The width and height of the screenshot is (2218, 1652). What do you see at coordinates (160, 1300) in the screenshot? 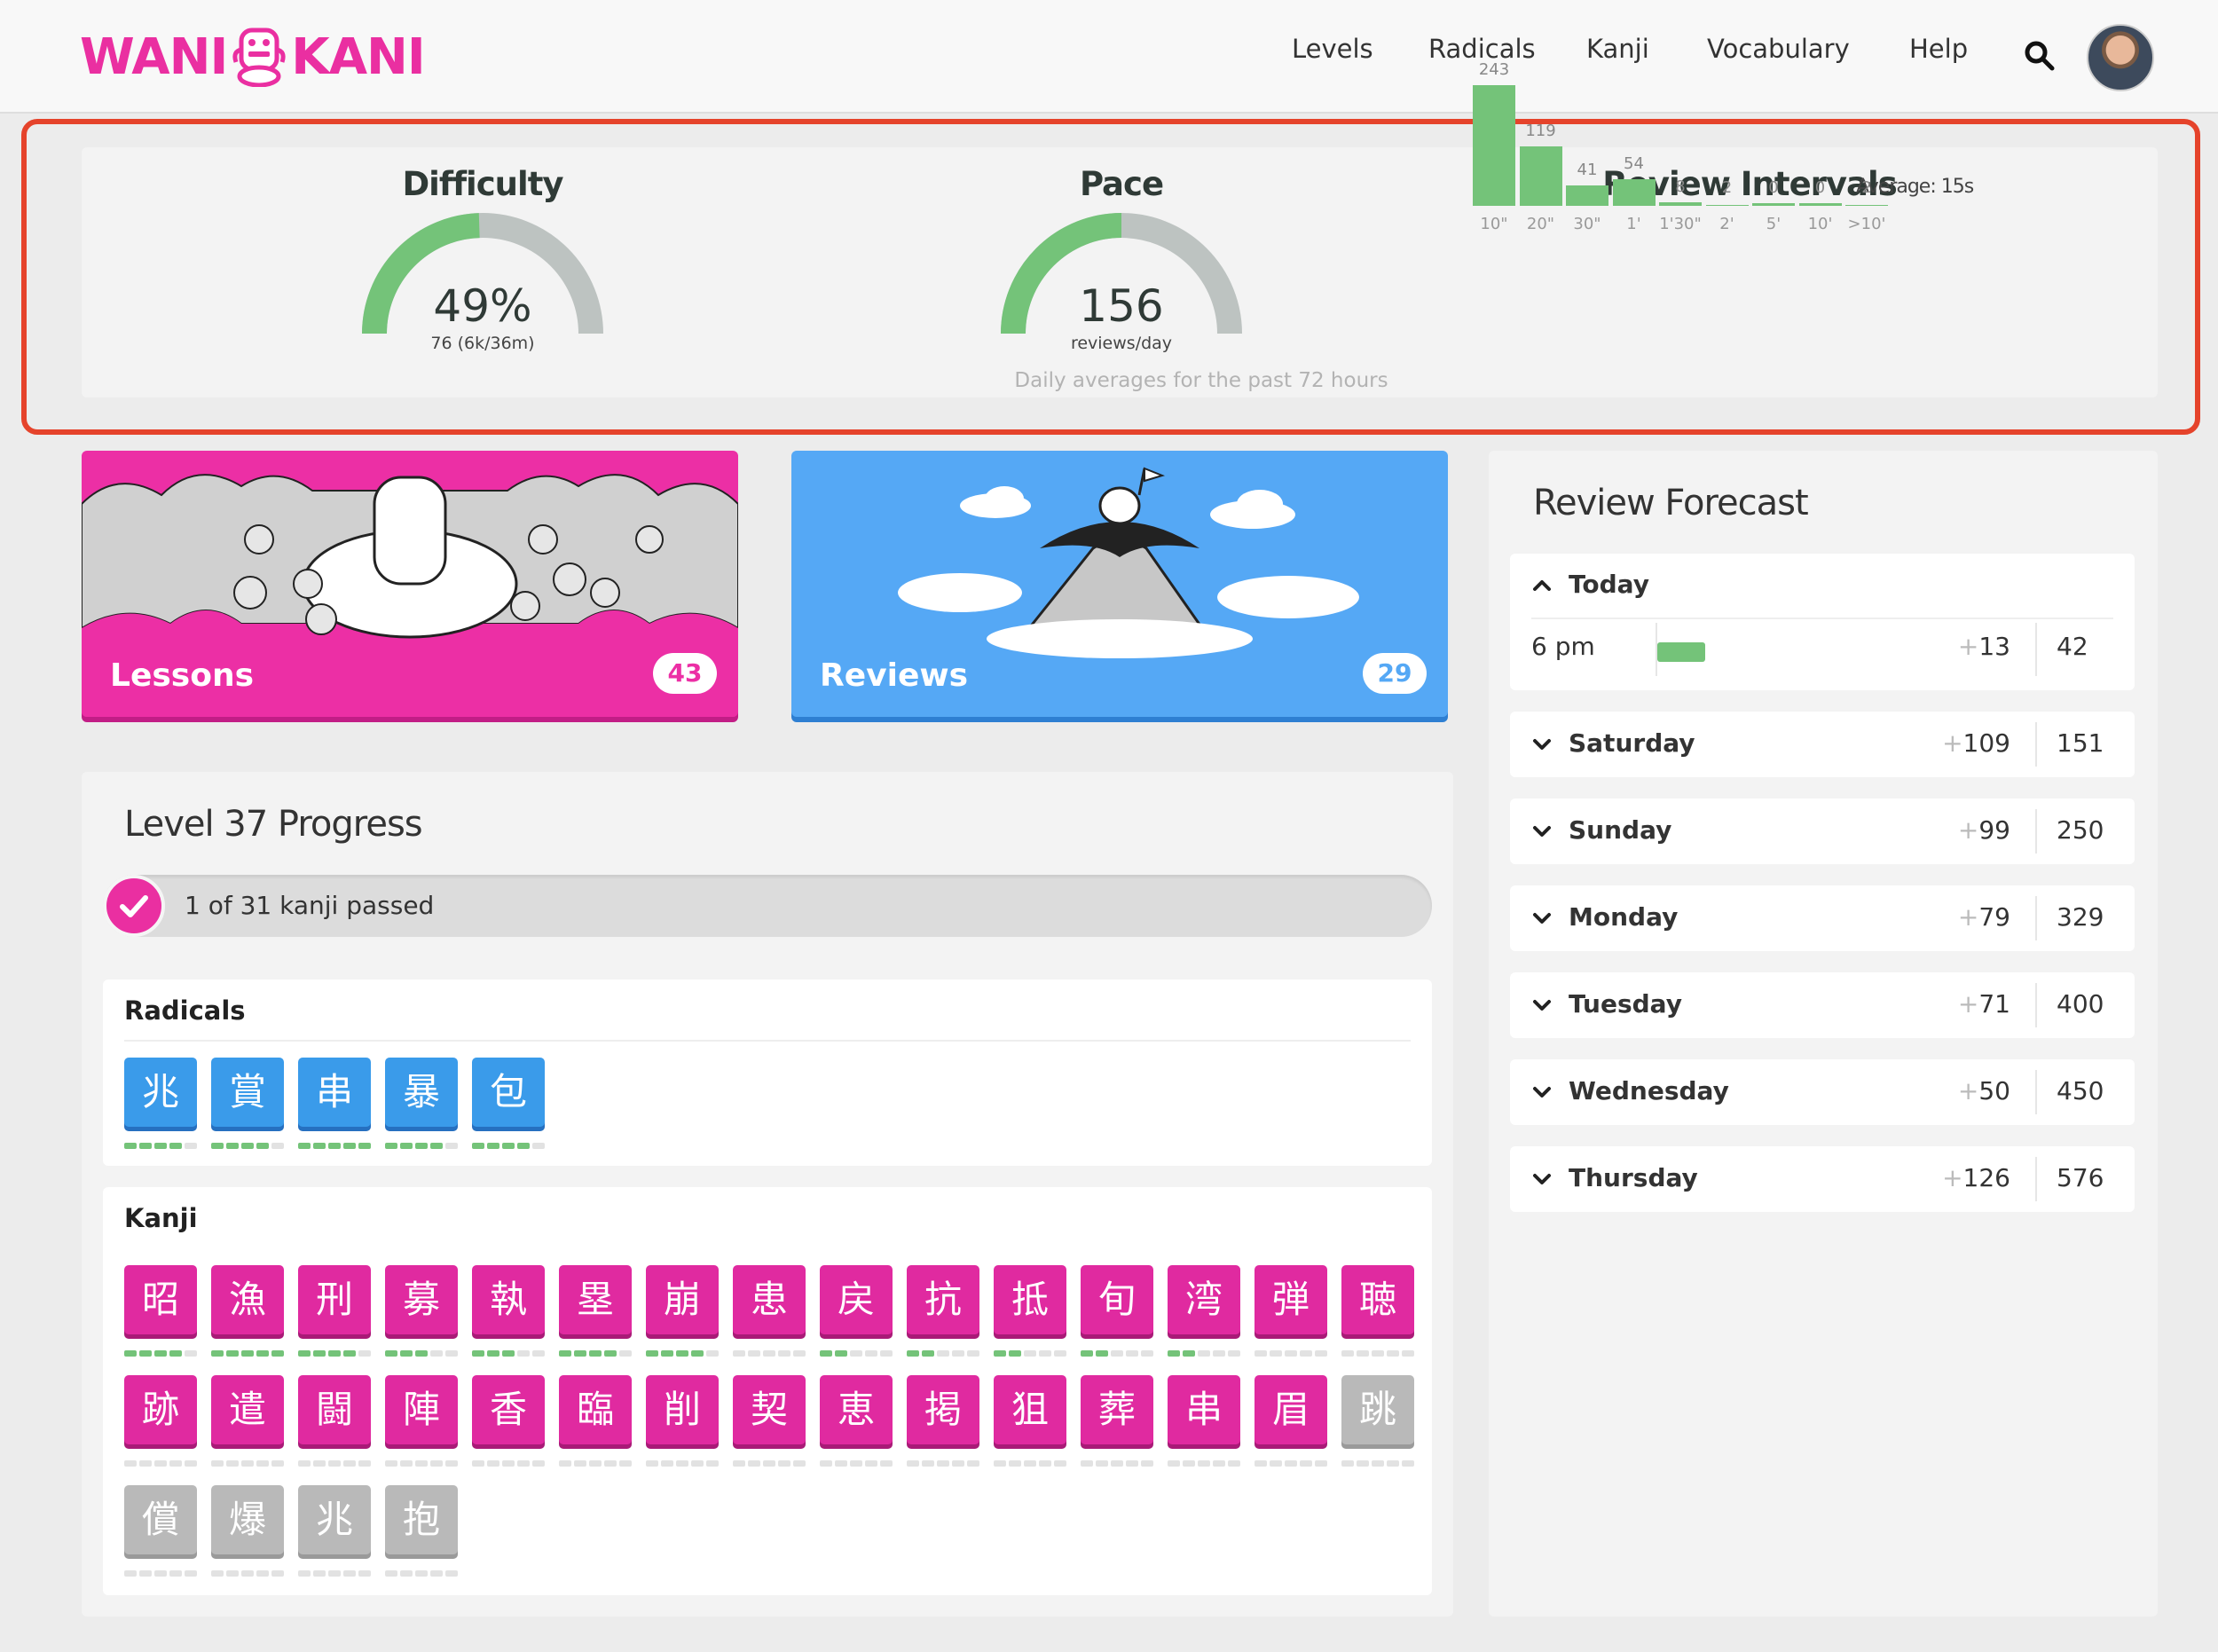
I see `kanji-tile: 昭` at bounding box center [160, 1300].